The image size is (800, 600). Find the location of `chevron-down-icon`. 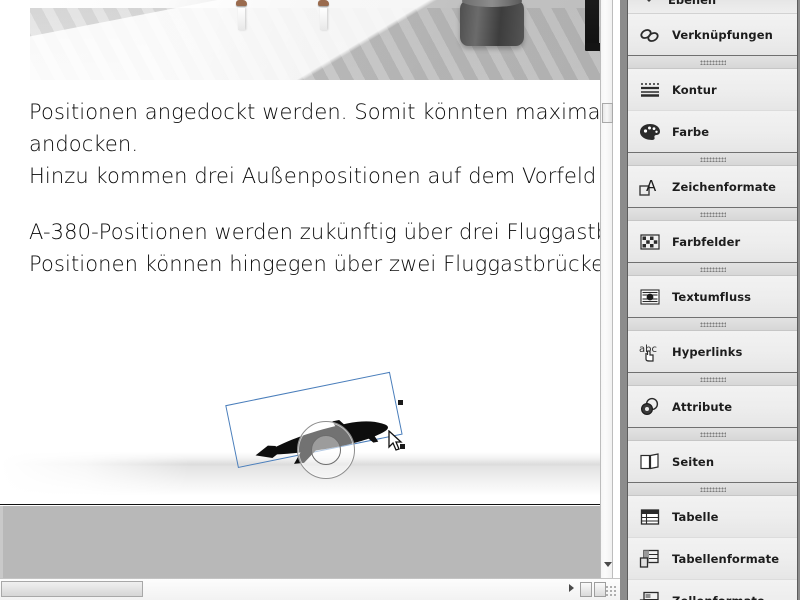

chevron-down-icon is located at coordinates (607, 564).